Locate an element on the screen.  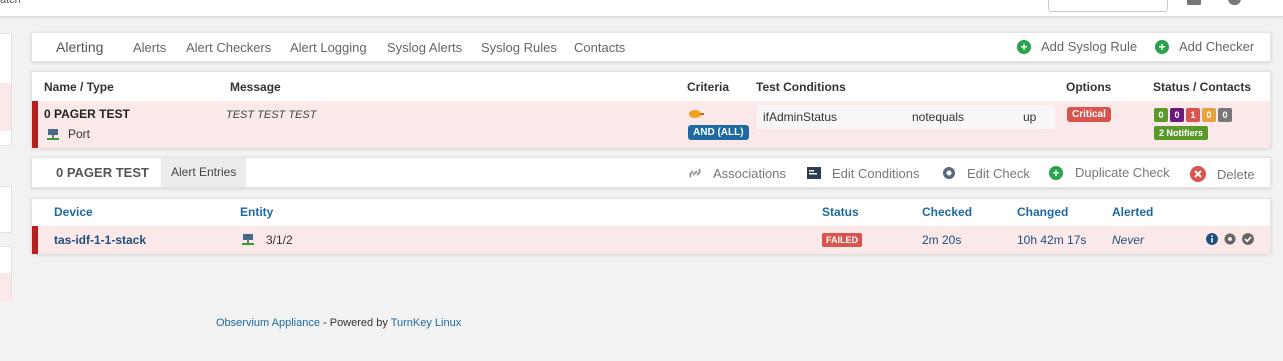
nav-link-syslog-rules: Syslog Rules is located at coordinates (519, 47).